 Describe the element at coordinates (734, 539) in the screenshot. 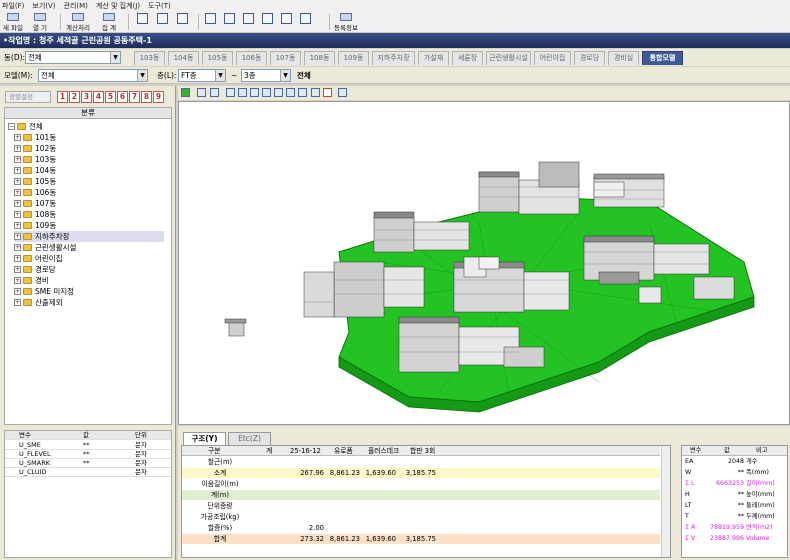

I see `detail-row: Σ V 23887.996 Volume` at that location.